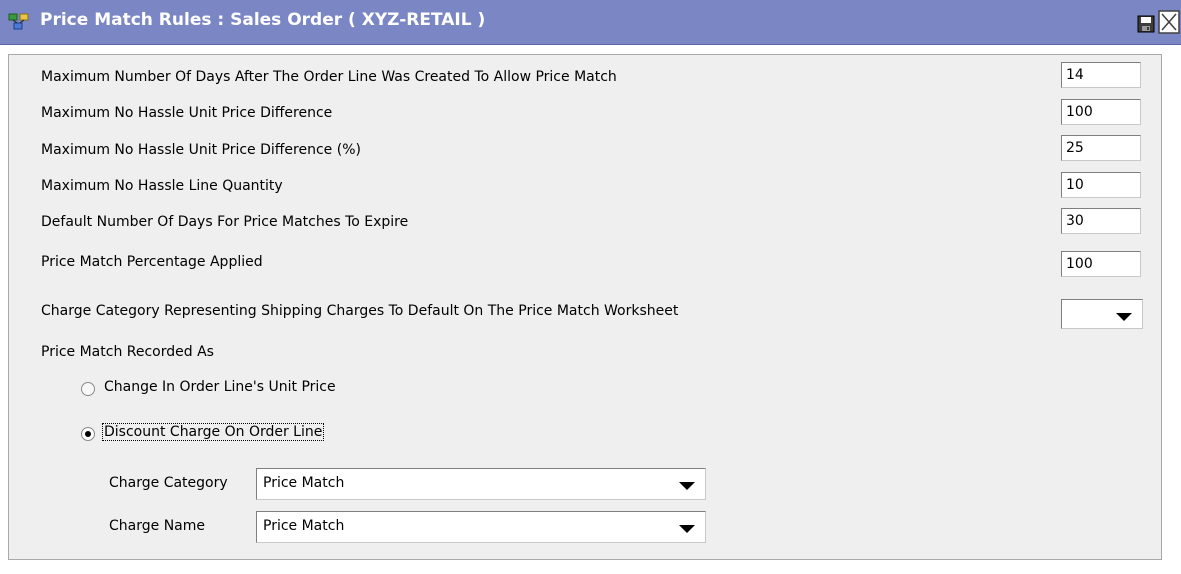  Describe the element at coordinates (127, 352) in the screenshot. I see `recorded-as-label: Price Match Recorded As` at that location.